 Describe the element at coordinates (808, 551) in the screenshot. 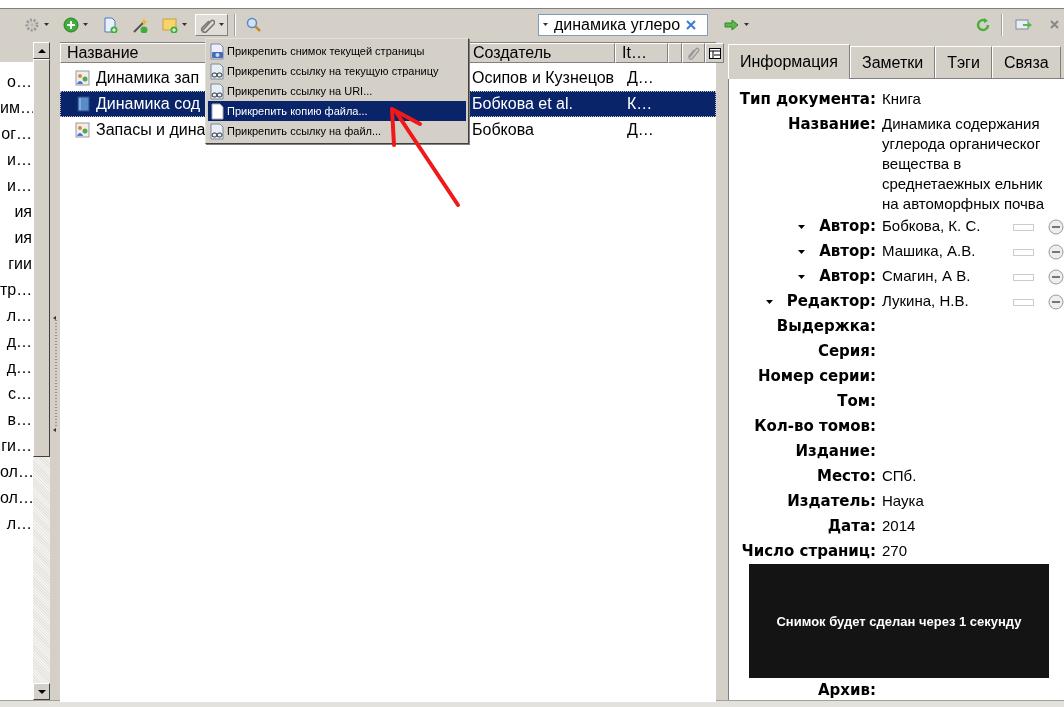

I see `field-label: Число страниц:` at that location.